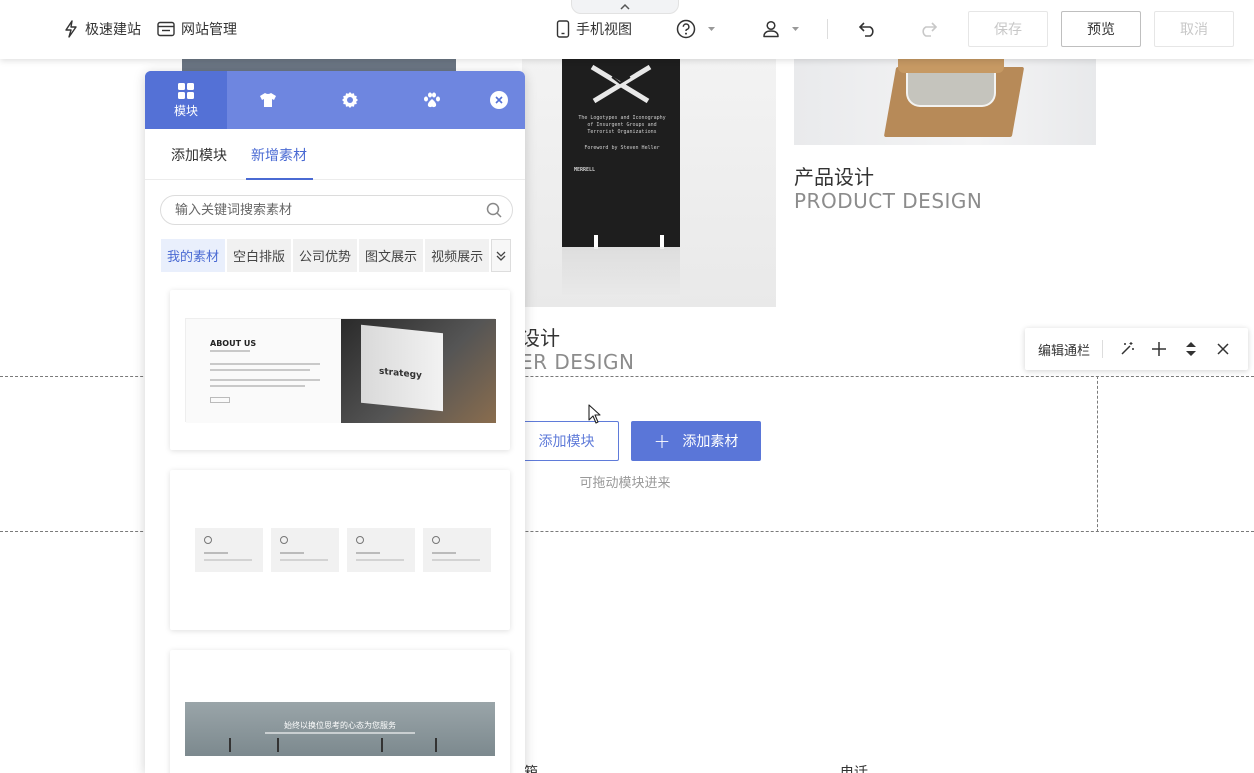 This screenshot has width=1254, height=773. Describe the element at coordinates (400, 374) in the screenshot. I see `box-label: strategy` at that location.